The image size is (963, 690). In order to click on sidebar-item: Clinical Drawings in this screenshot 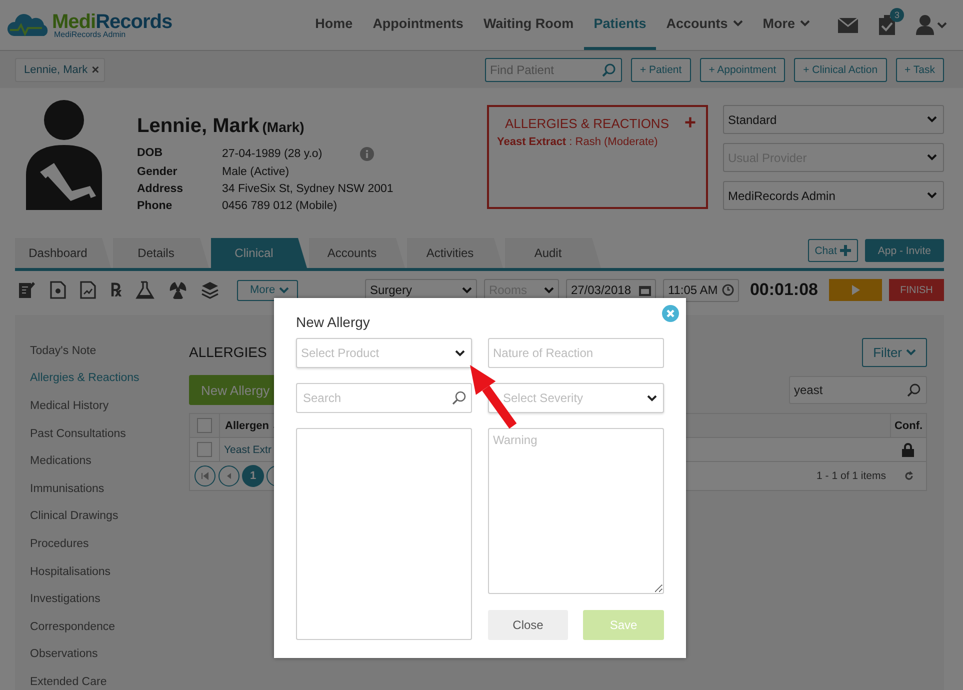, I will do `click(109, 516)`.